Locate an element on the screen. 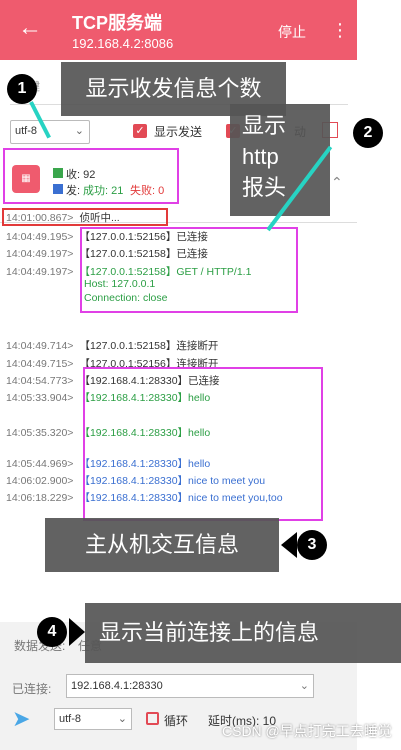 The height and width of the screenshot is (750, 401). stop-button: 停止 is located at coordinates (292, 32).